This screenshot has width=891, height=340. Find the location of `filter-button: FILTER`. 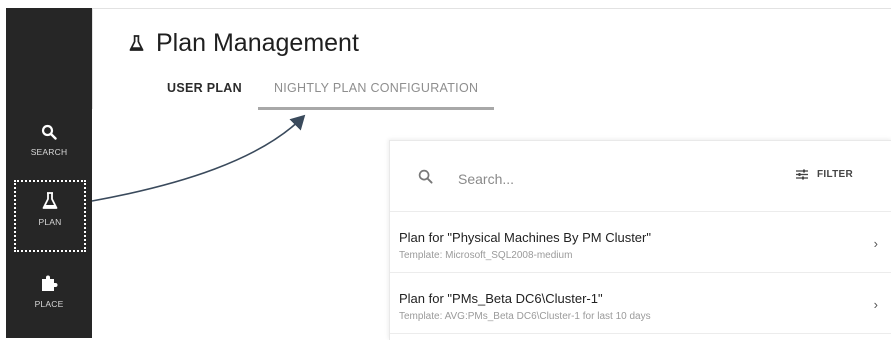

filter-button: FILTER is located at coordinates (824, 174).